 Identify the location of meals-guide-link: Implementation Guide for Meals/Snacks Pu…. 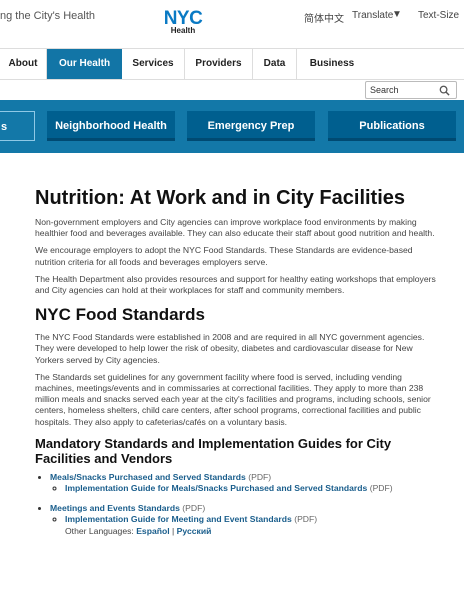
(216, 488).